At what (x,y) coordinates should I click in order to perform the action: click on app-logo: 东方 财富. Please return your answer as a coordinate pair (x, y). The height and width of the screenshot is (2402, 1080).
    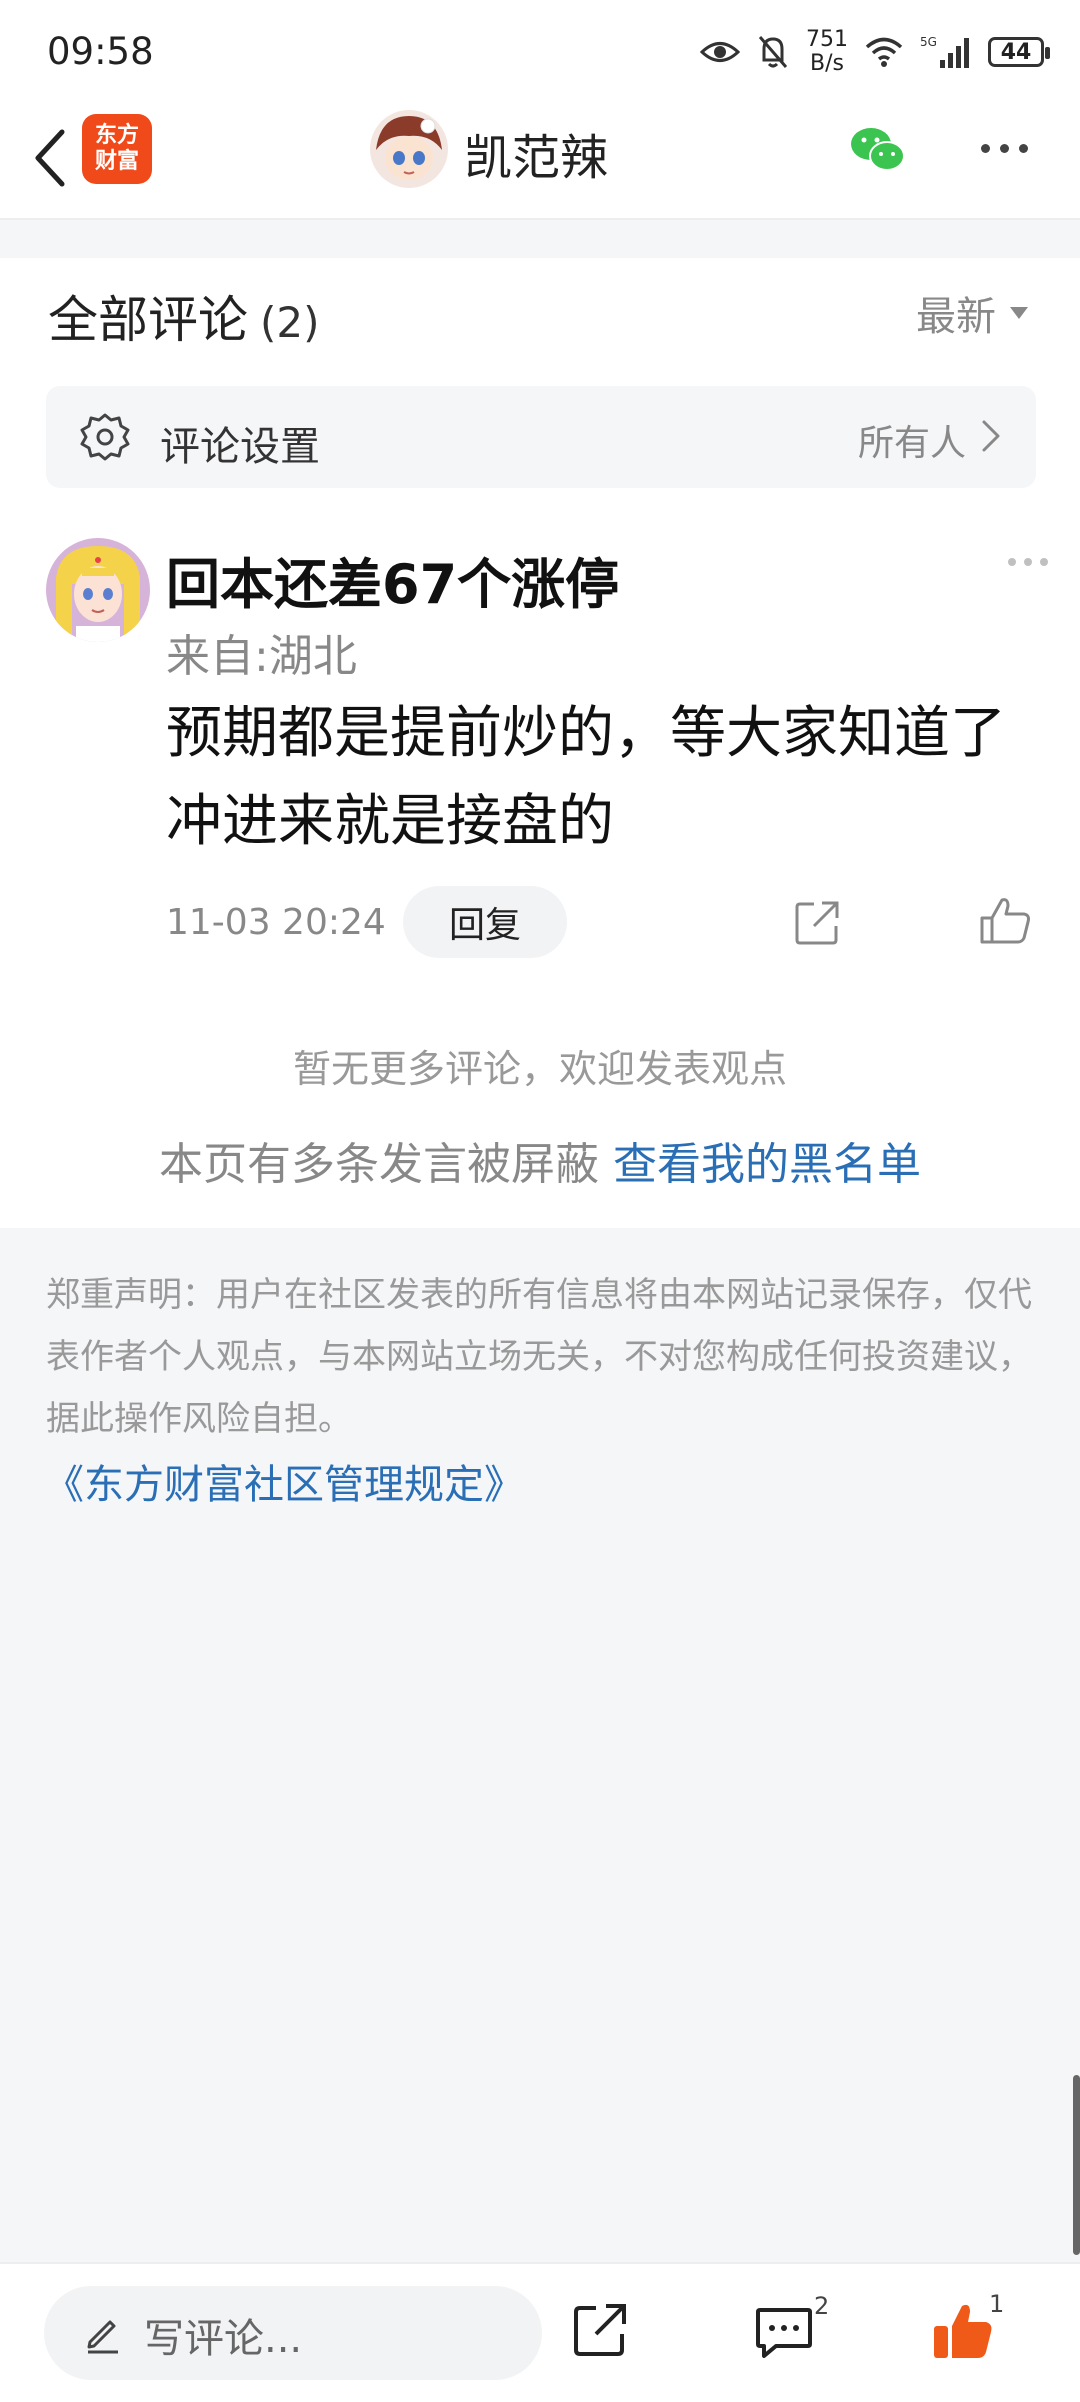
    Looking at the image, I should click on (117, 149).